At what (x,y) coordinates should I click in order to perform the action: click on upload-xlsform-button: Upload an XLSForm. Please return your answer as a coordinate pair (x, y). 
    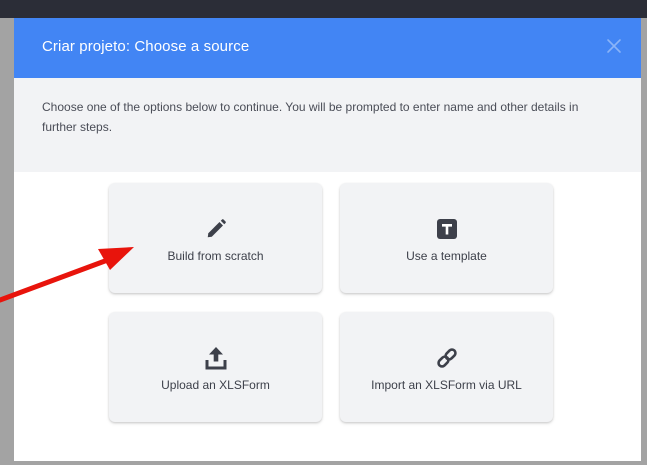
    Looking at the image, I should click on (215, 367).